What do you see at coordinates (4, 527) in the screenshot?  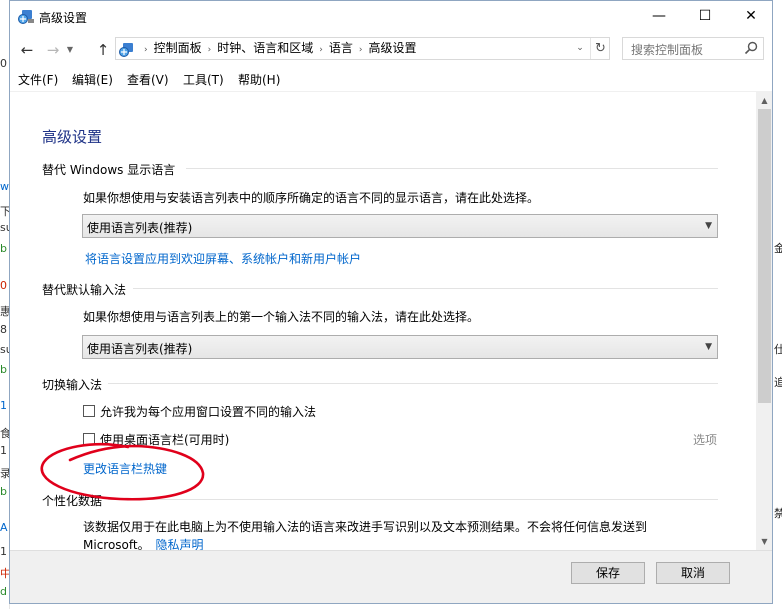 I see `bg-fragment: A` at bounding box center [4, 527].